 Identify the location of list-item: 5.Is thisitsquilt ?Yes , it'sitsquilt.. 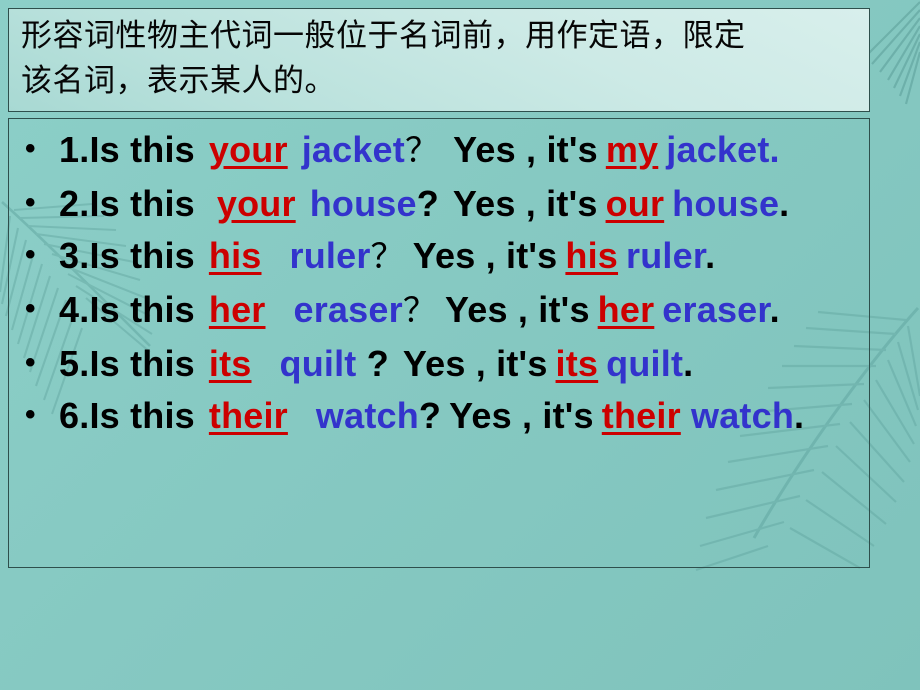
(440, 363).